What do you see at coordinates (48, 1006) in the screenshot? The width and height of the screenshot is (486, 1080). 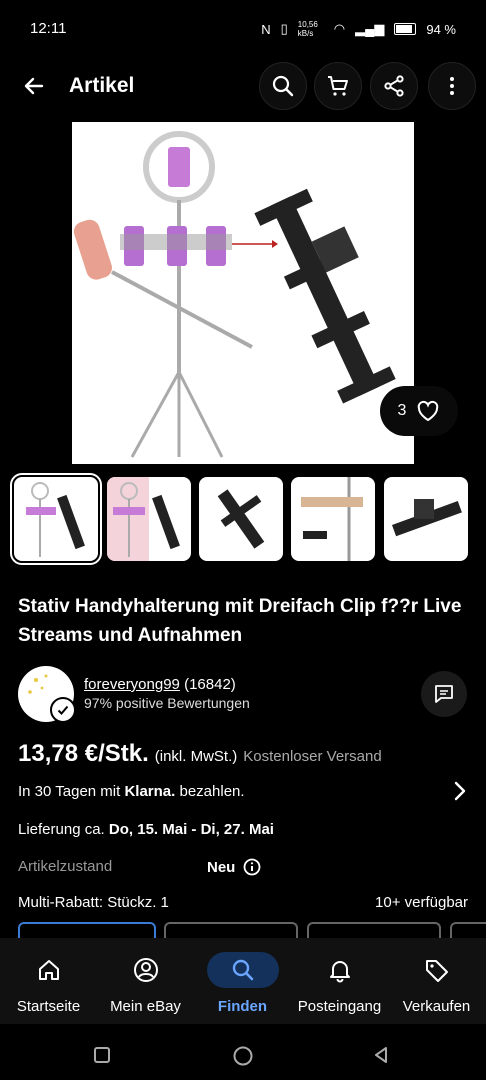 I see `nav-label: Startseite` at bounding box center [48, 1006].